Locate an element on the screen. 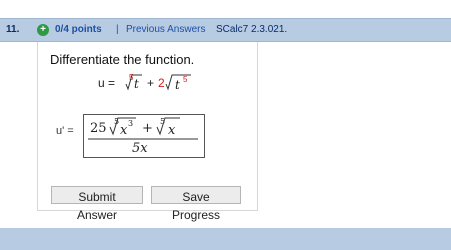  root2-radicand-exp: 5 is located at coordinates (185, 79).